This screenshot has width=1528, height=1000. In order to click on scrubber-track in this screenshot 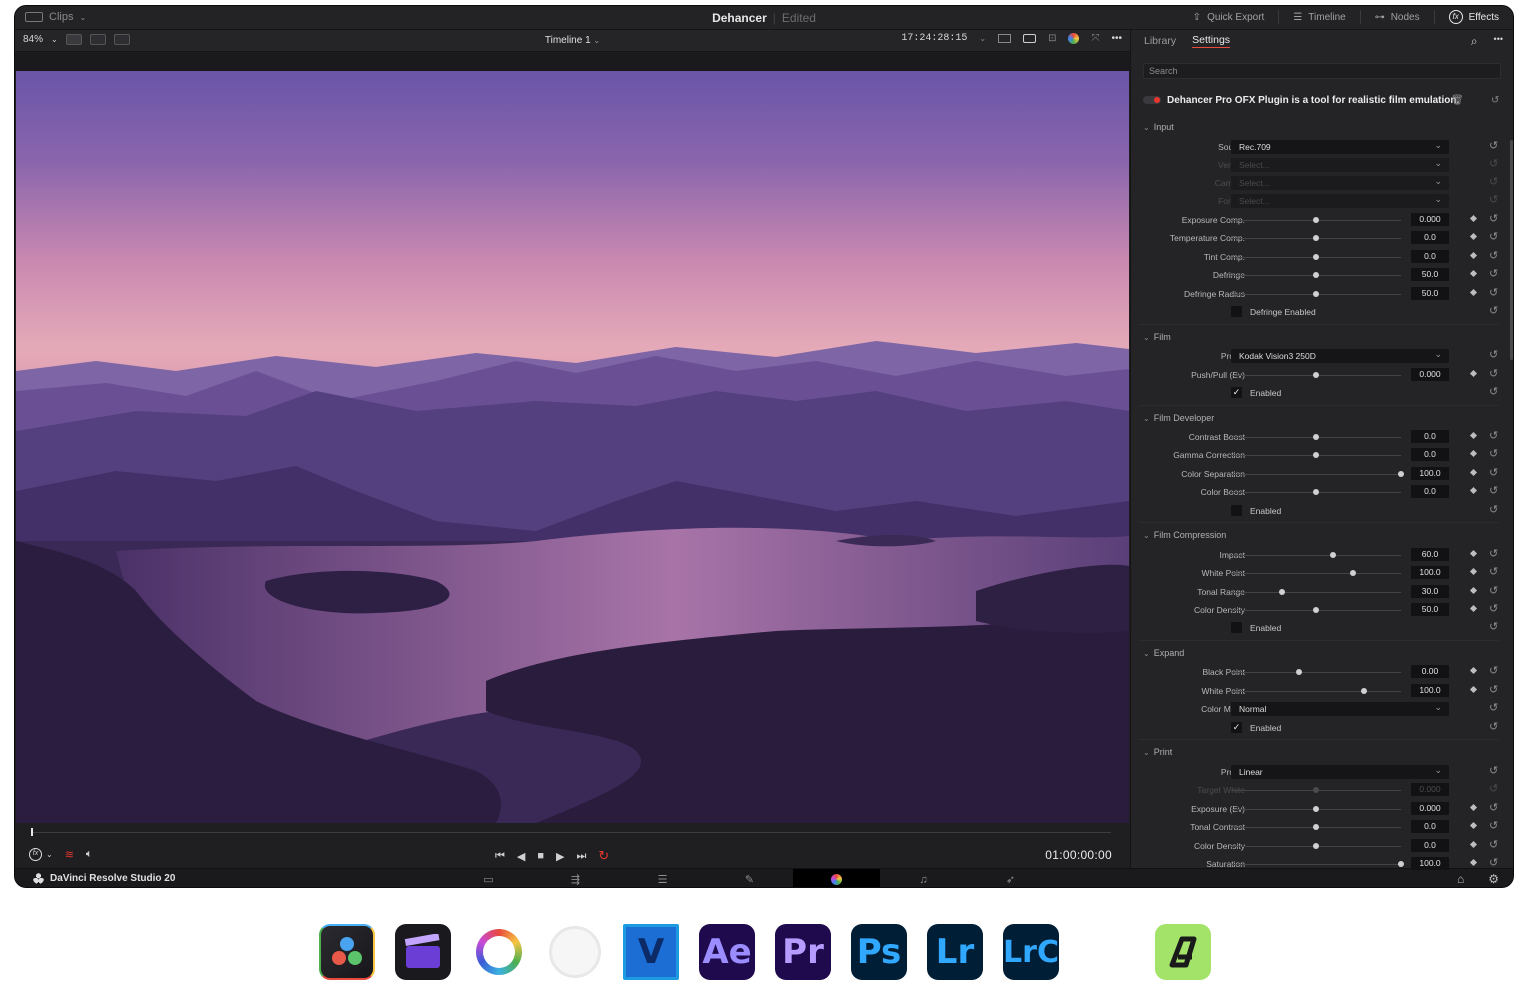, I will do `click(571, 832)`.